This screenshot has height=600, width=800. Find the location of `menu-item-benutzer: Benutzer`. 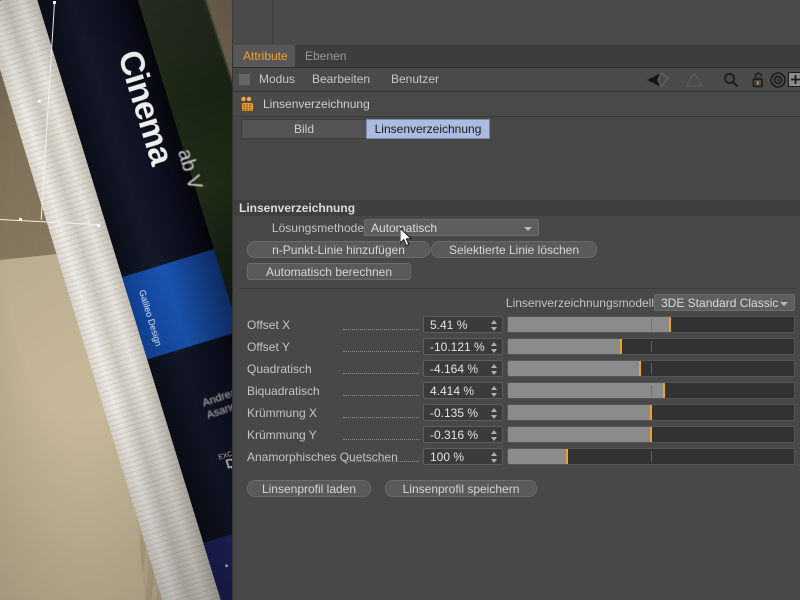

menu-item-benutzer: Benutzer is located at coordinates (415, 79).